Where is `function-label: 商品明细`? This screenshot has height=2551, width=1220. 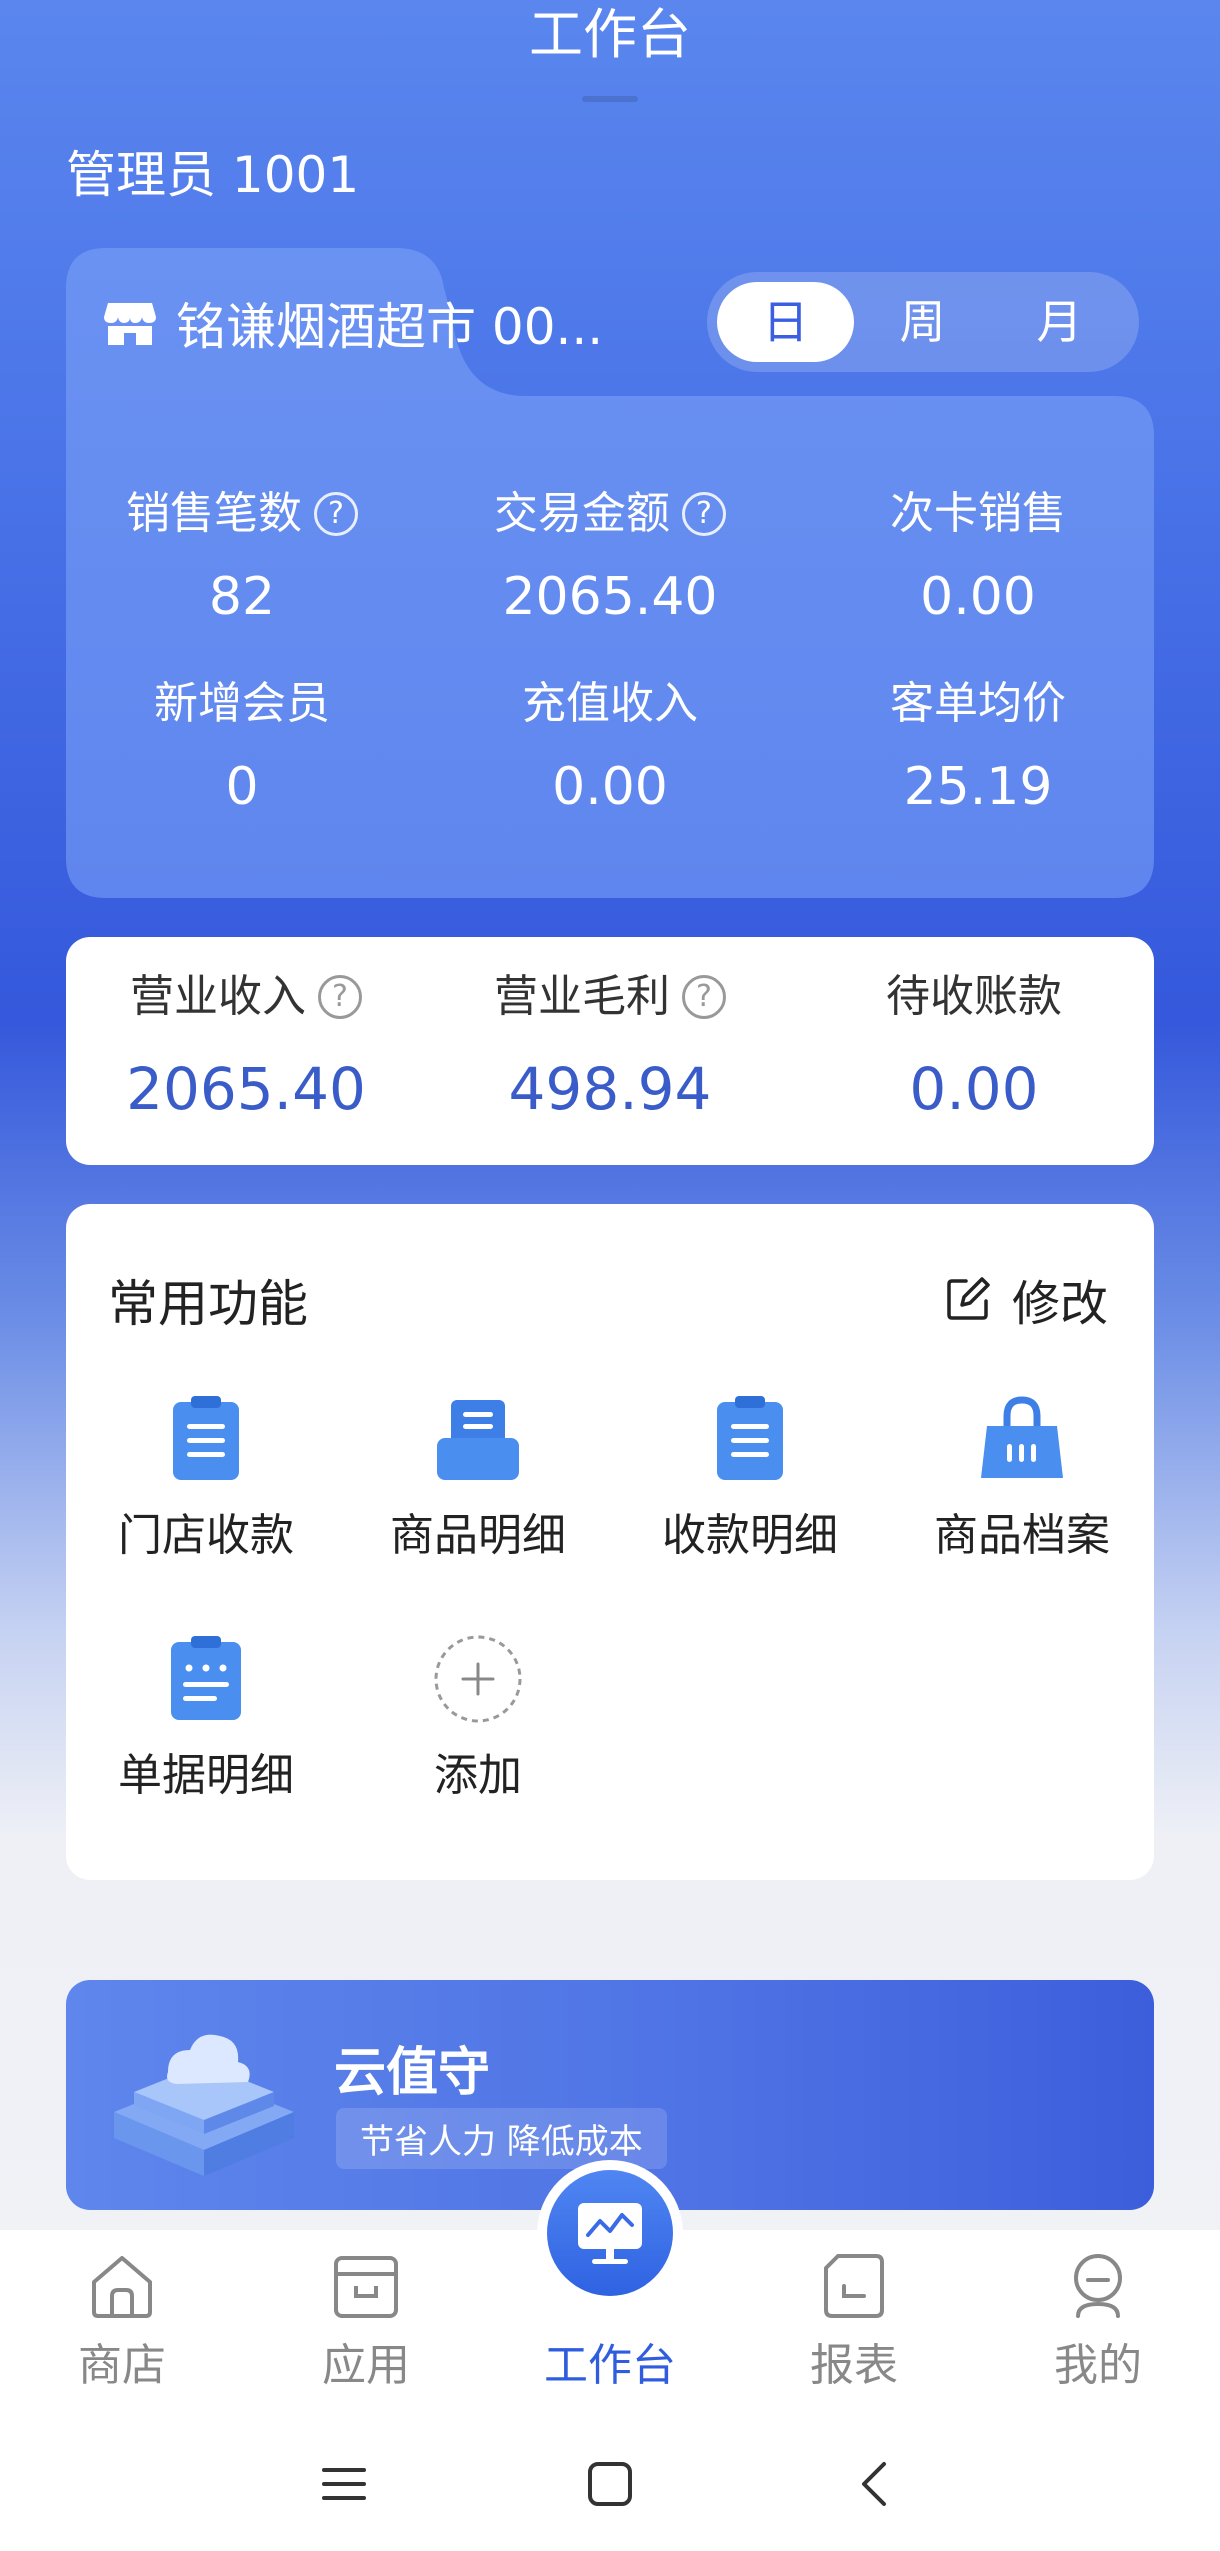
function-label: 商品明细 is located at coordinates (478, 1535).